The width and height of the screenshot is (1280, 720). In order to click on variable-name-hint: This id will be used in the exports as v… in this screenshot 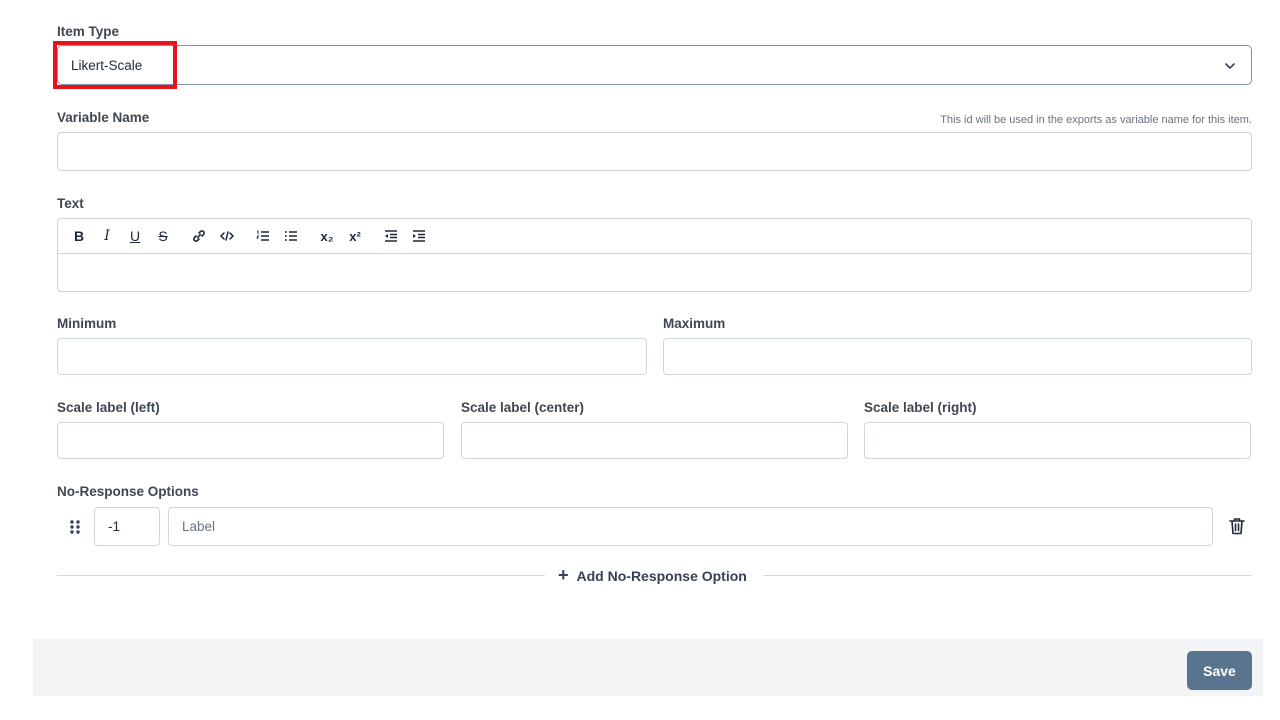, I will do `click(1096, 120)`.